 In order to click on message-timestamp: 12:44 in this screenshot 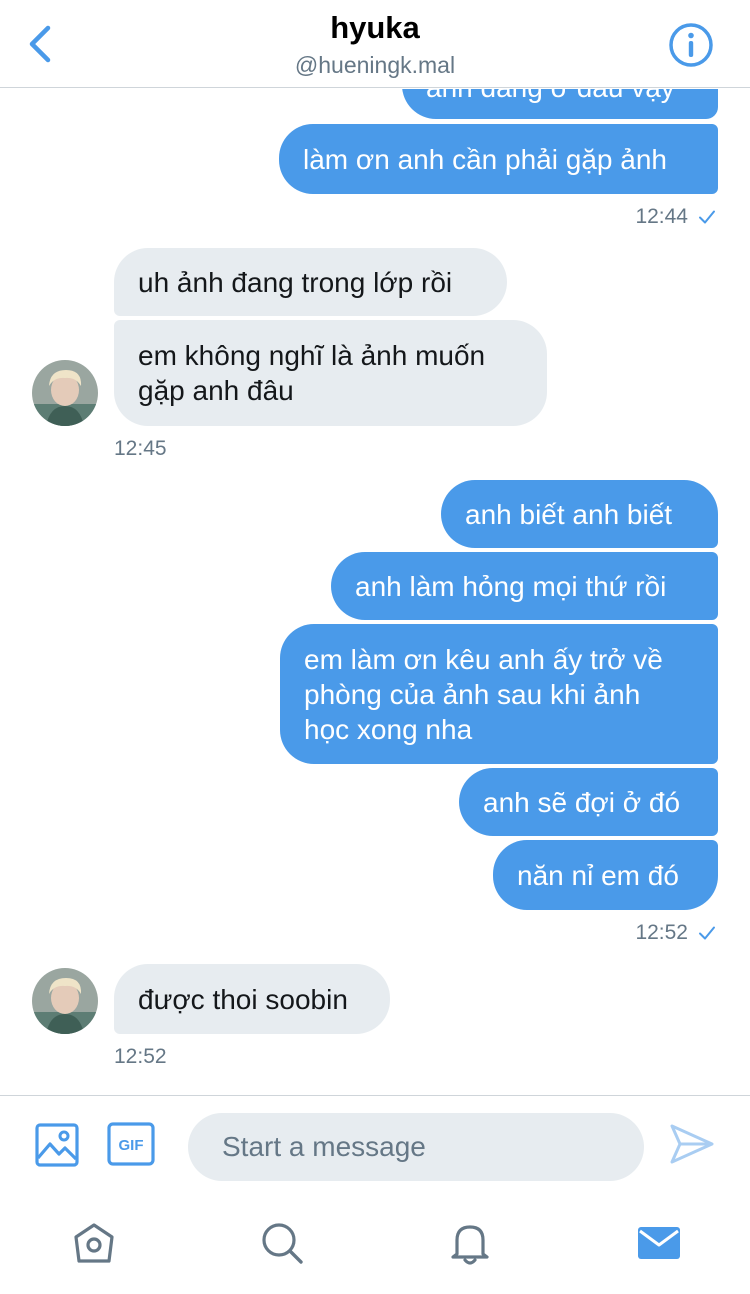, I will do `click(675, 217)`.